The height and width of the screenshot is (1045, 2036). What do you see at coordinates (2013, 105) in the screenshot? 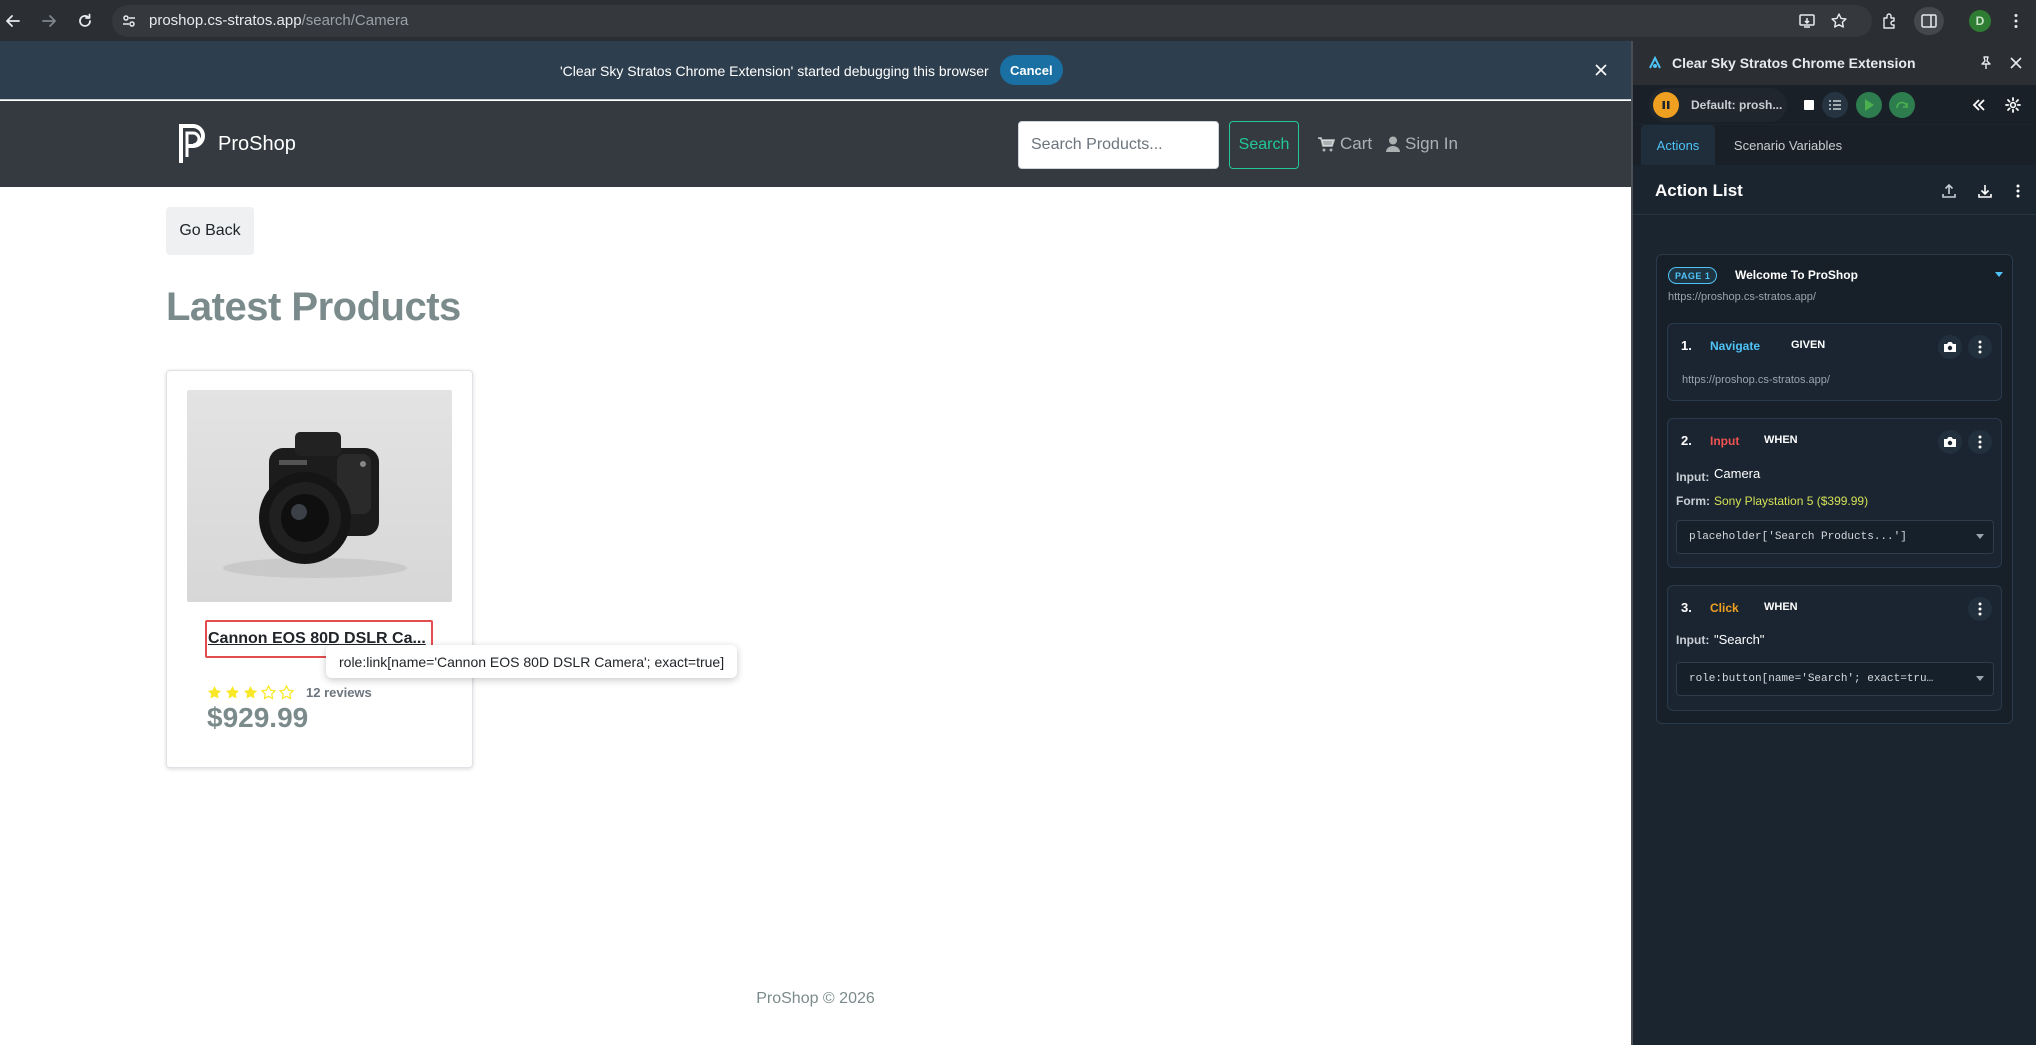
I see `settings-gear-icon` at bounding box center [2013, 105].